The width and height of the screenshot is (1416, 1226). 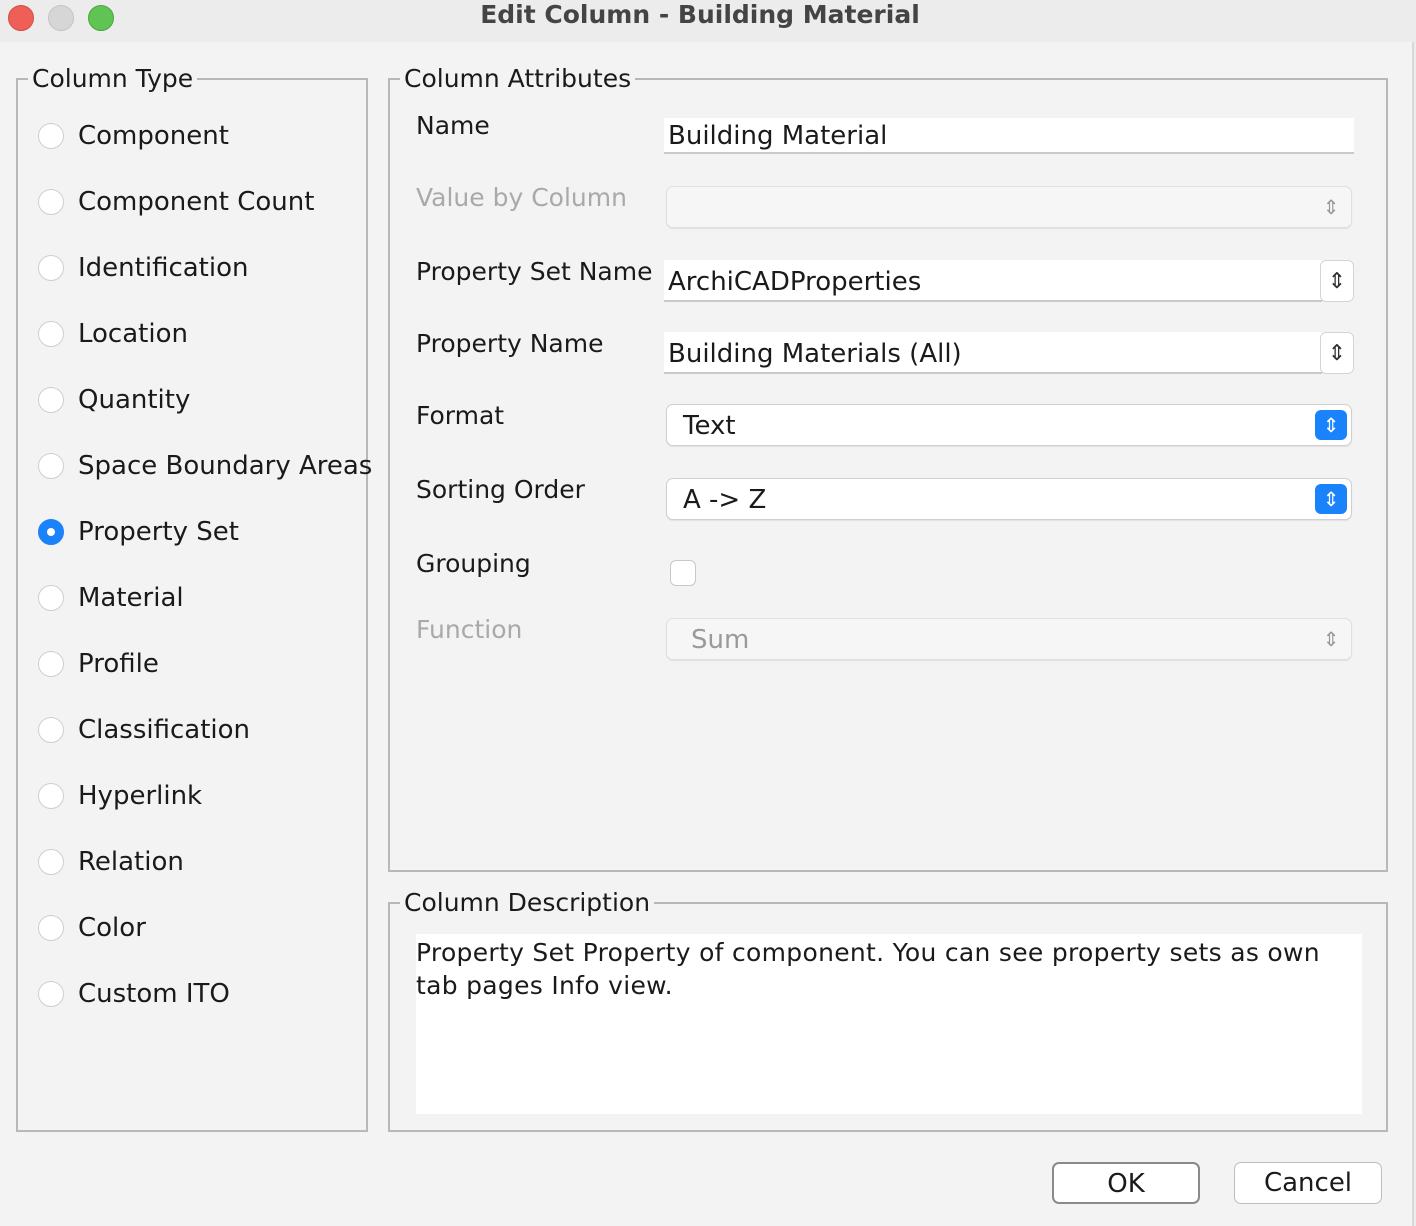 What do you see at coordinates (993, 353) in the screenshot?
I see `property-name-input: Building Materials (All)` at bounding box center [993, 353].